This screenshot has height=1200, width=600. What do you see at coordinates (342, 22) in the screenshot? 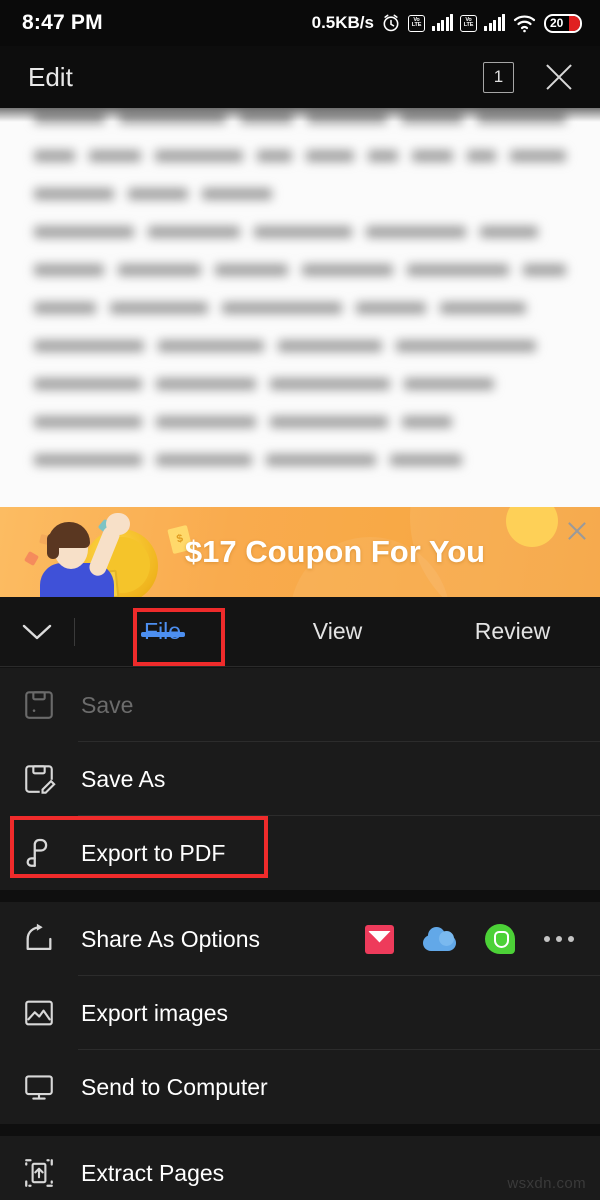
I see `network-speed: 0.5KB/s` at bounding box center [342, 22].